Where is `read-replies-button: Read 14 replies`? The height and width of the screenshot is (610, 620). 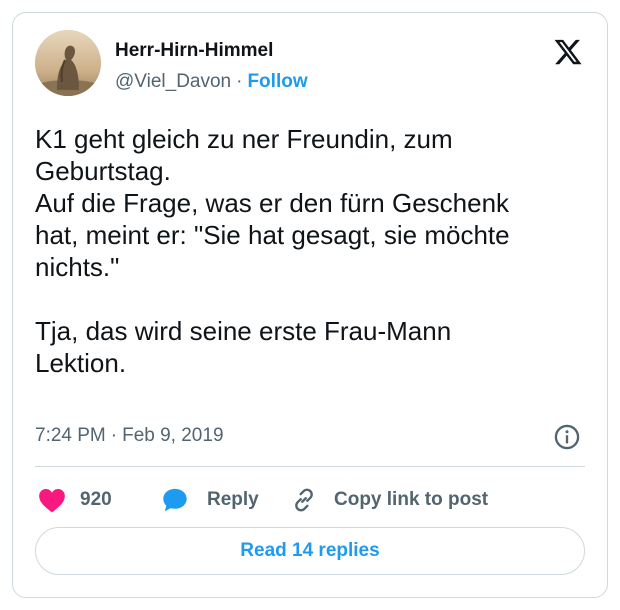 read-replies-button: Read 14 replies is located at coordinates (310, 551).